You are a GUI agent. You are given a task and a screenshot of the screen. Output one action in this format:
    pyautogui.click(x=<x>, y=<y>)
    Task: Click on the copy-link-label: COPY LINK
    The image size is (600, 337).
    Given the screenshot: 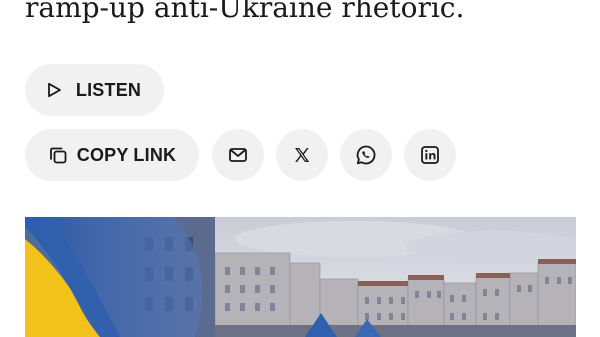 What is the action you would take?
    pyautogui.click(x=126, y=154)
    